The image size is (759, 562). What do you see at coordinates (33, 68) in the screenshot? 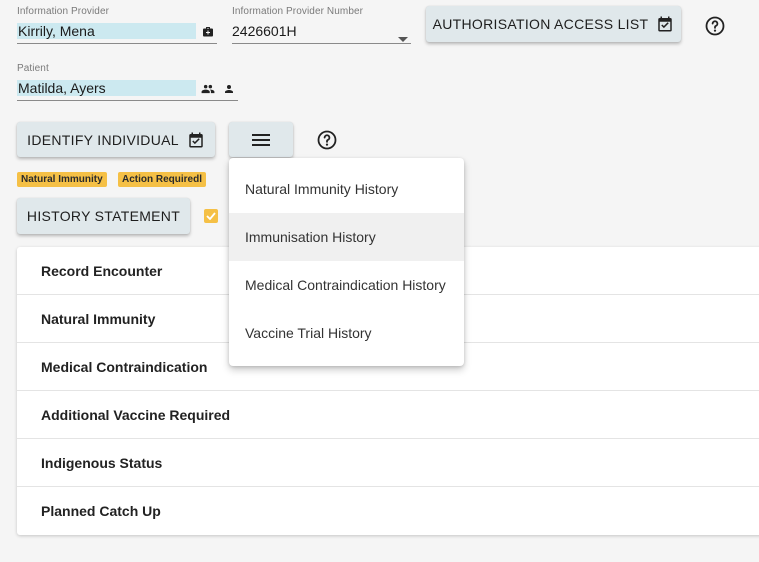
I see `patient-label: Patient` at bounding box center [33, 68].